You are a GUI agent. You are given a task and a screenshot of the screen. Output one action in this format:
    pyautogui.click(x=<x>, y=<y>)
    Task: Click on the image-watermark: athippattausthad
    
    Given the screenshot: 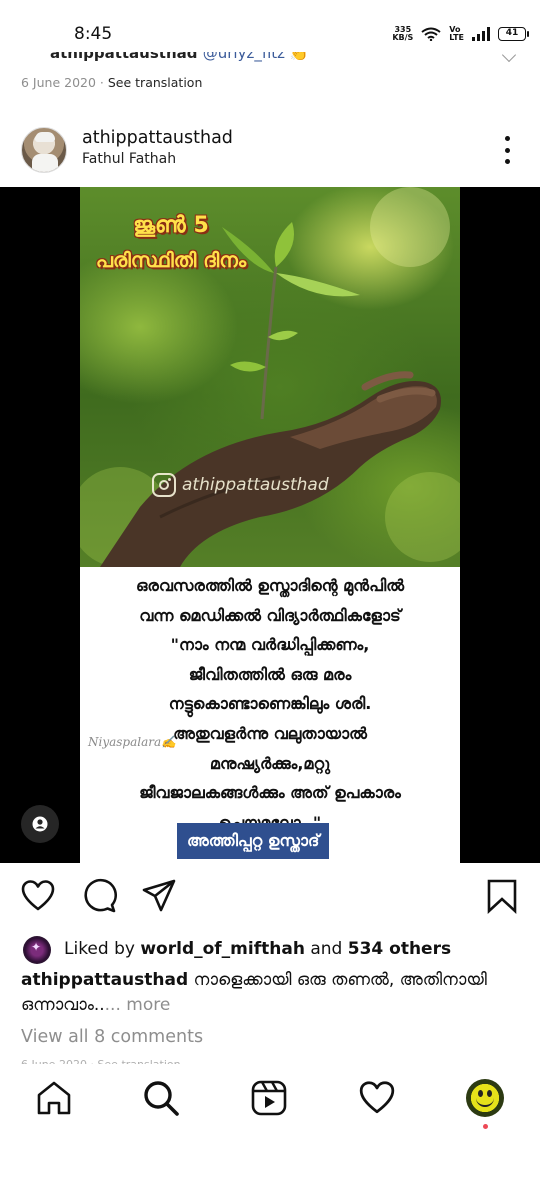 What is the action you would take?
    pyautogui.click(x=240, y=485)
    